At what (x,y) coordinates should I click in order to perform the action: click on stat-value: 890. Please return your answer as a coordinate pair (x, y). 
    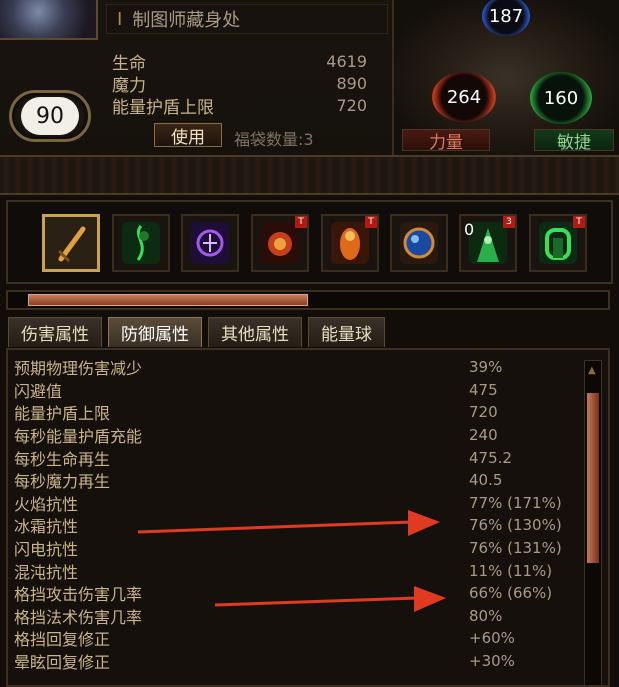
    Looking at the image, I should click on (351, 83).